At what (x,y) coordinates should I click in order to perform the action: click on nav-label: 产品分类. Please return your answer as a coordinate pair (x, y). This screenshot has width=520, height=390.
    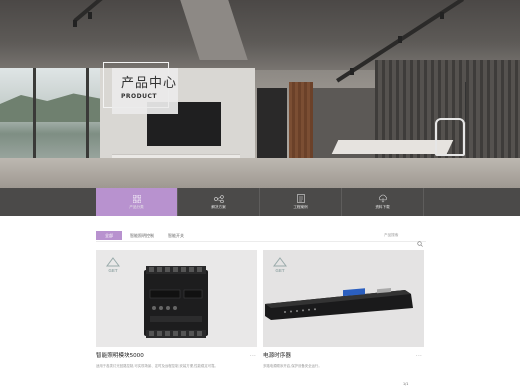
    Looking at the image, I should click on (136, 207).